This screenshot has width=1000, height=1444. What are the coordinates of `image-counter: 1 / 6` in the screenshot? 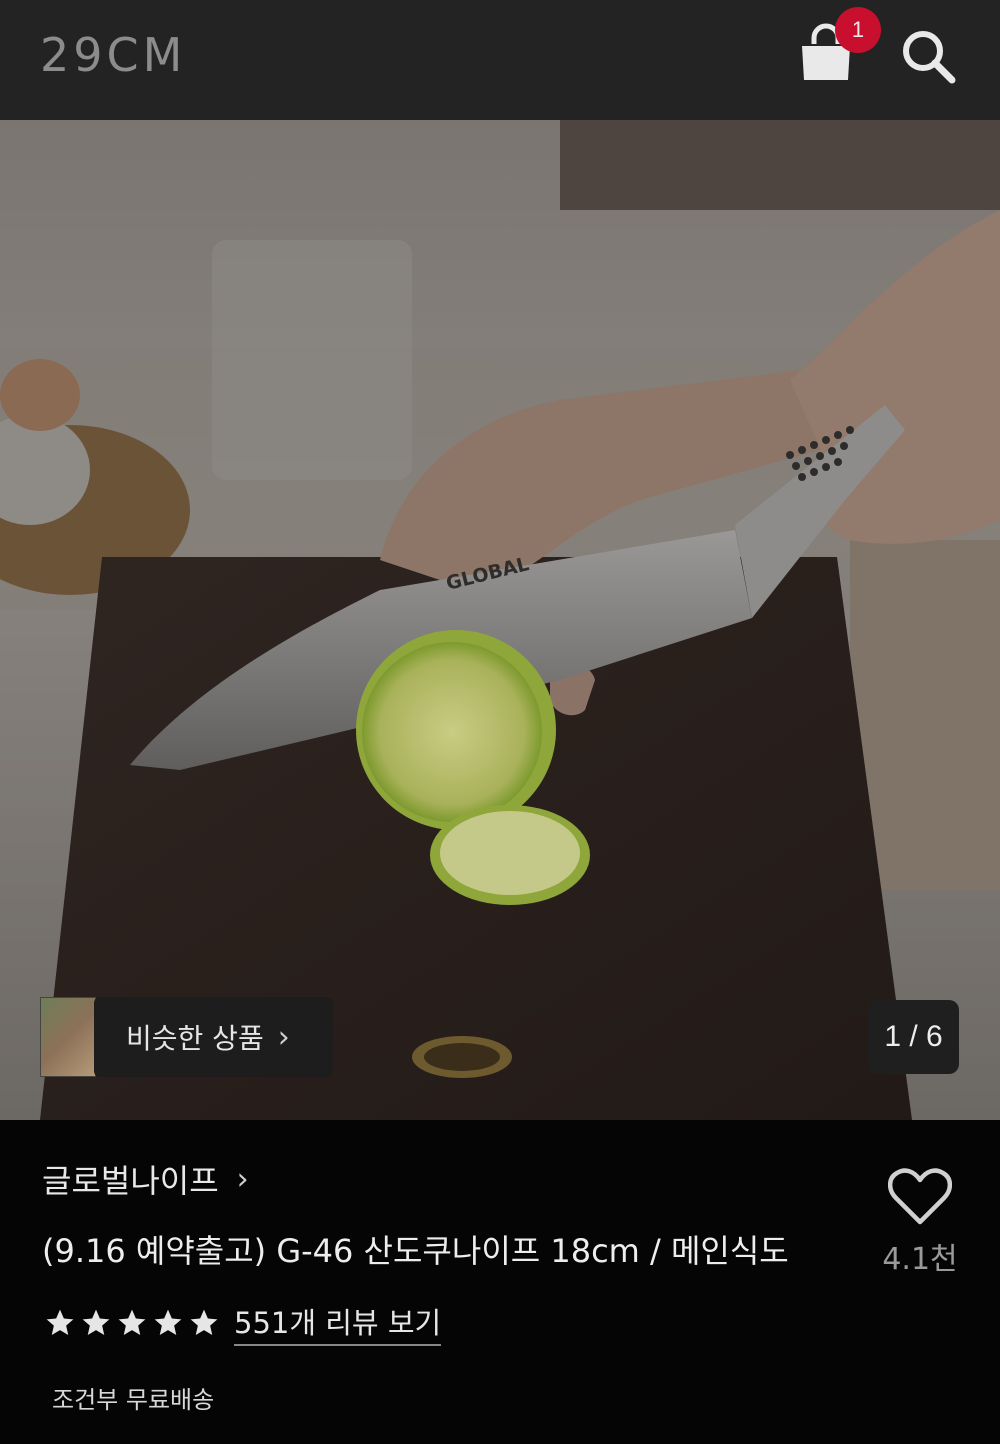 It's located at (913, 1037).